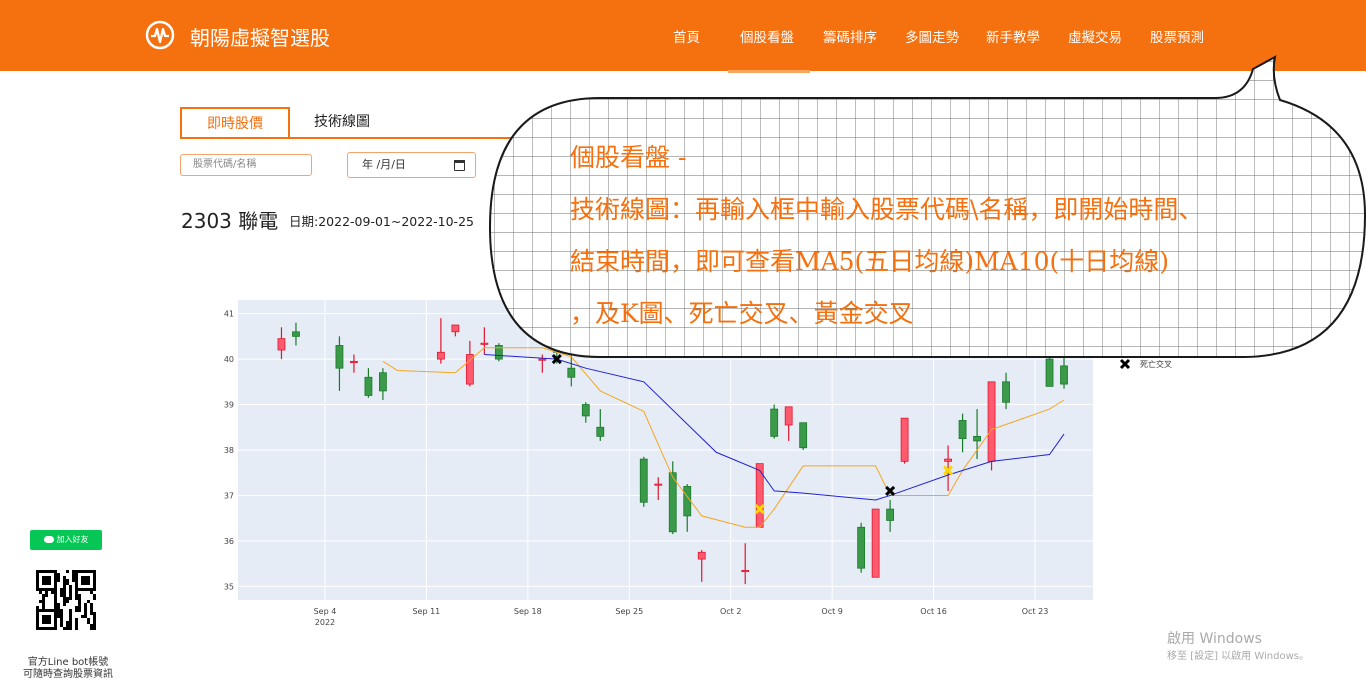 This screenshot has width=1366, height=695. Describe the element at coordinates (229, 359) in the screenshot. I see `y-tick-label: 40` at that location.